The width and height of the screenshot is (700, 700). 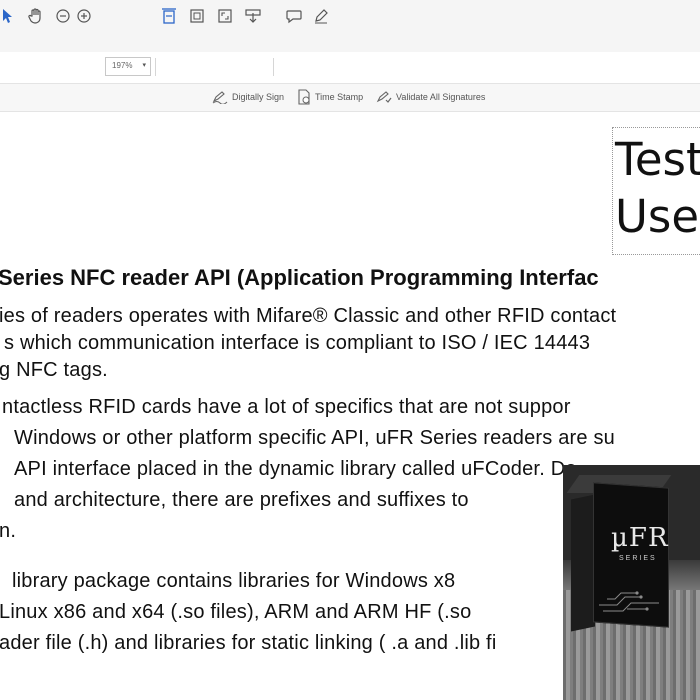 What do you see at coordinates (225, 16) in the screenshot?
I see `full-screen-icon` at bounding box center [225, 16].